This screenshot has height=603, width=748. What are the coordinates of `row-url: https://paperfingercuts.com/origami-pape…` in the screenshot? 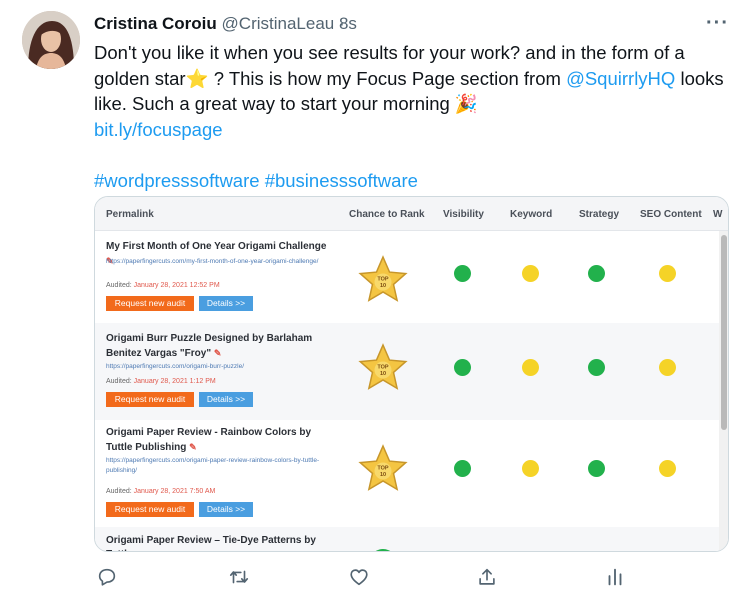 It's located at (218, 466).